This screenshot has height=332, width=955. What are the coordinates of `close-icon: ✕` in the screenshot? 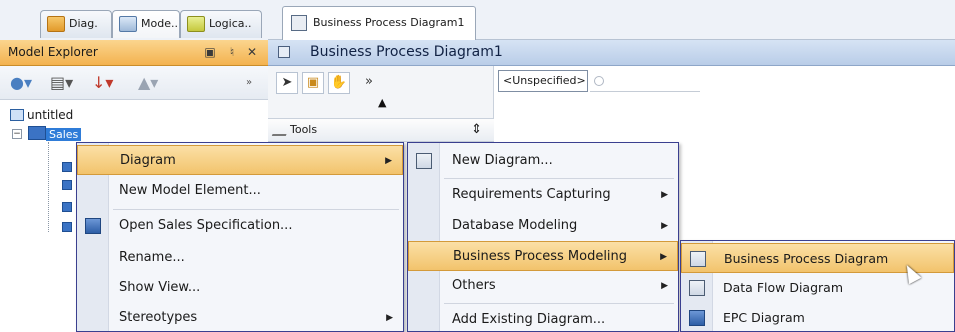 It's located at (252, 52).